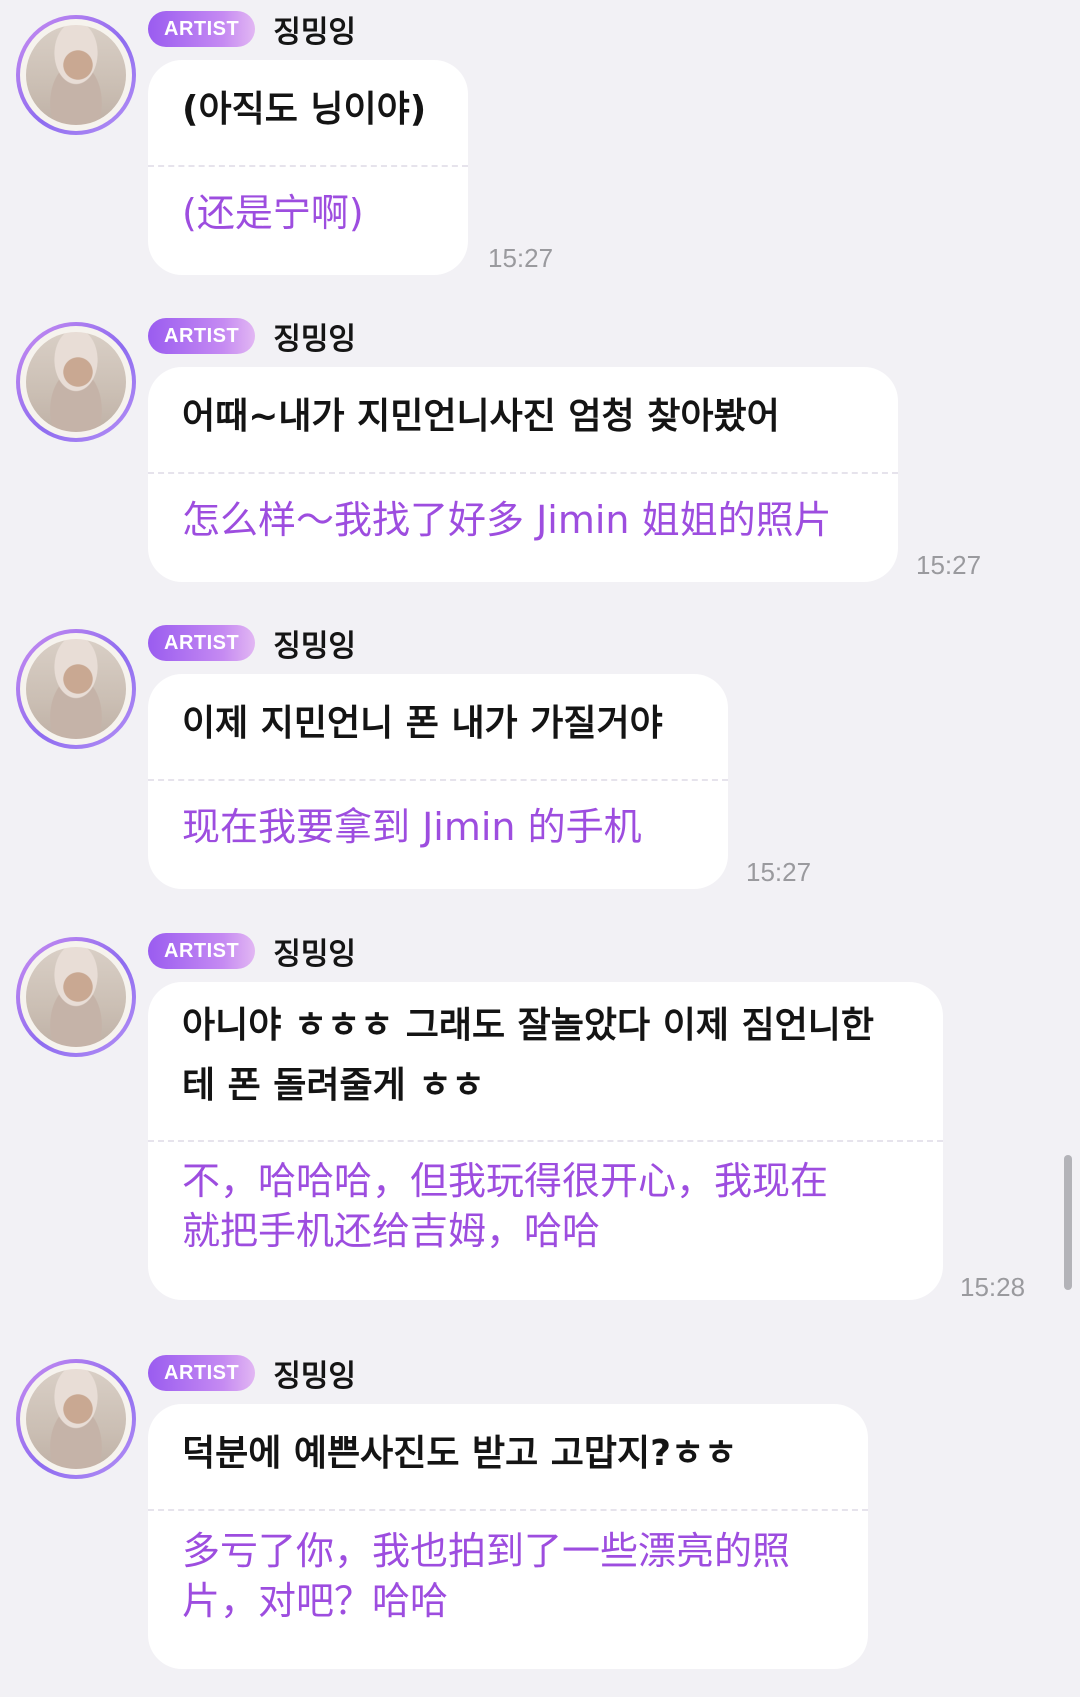 The image size is (1080, 1697). I want to click on message-text: 덕분에 예쁜사진도 받고 고맙지?ㅎㅎ, so click(460, 1453).